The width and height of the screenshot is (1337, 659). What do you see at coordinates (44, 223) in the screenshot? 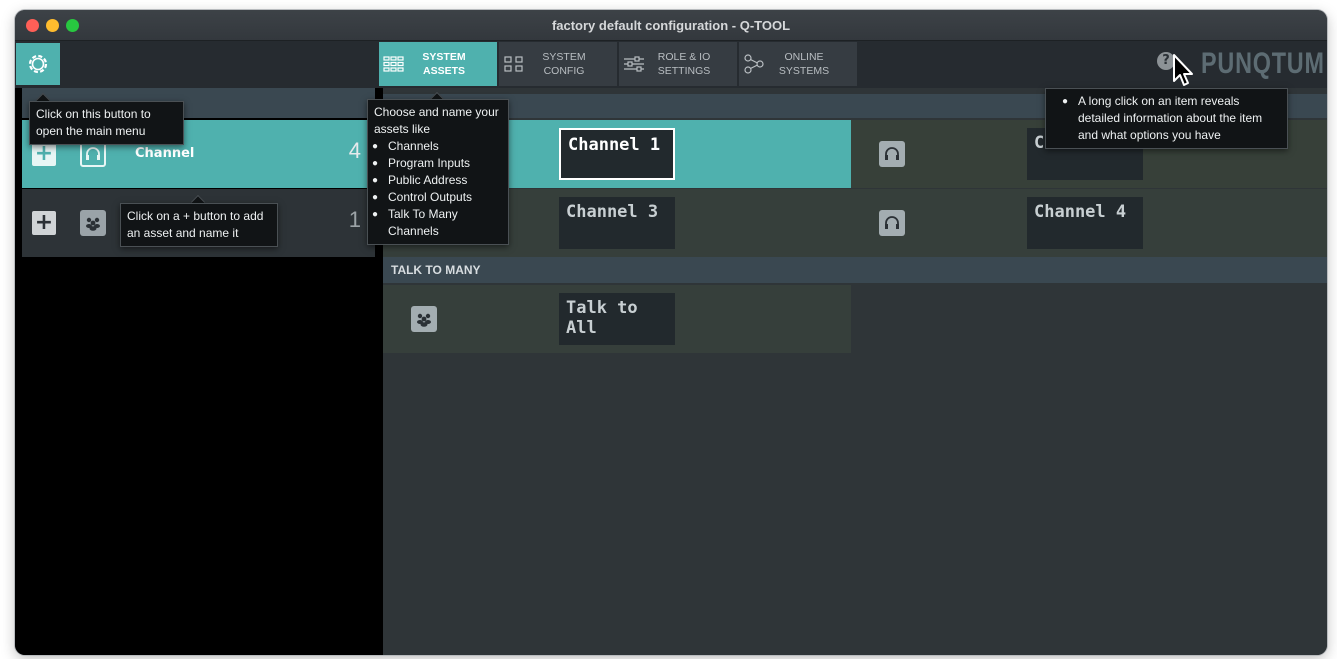
I see `add-talk-to-many-button: +` at bounding box center [44, 223].